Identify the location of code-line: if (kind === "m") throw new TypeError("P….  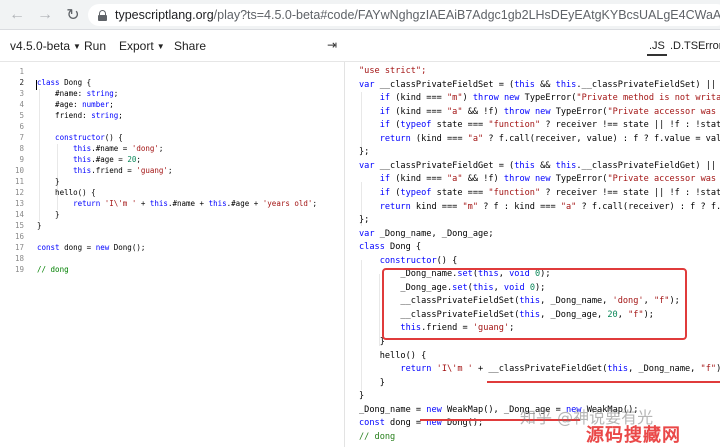
(539, 98).